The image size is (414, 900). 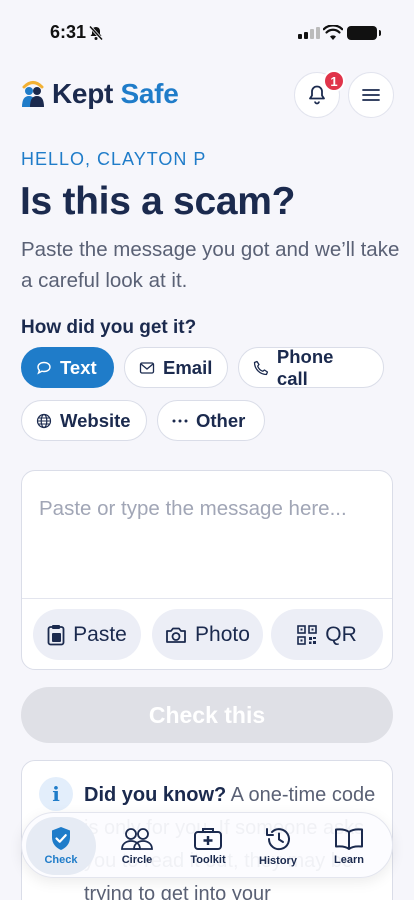 I want to click on bottom-nav: Check Circle Toolkit History Learn, so click(x=207, y=845).